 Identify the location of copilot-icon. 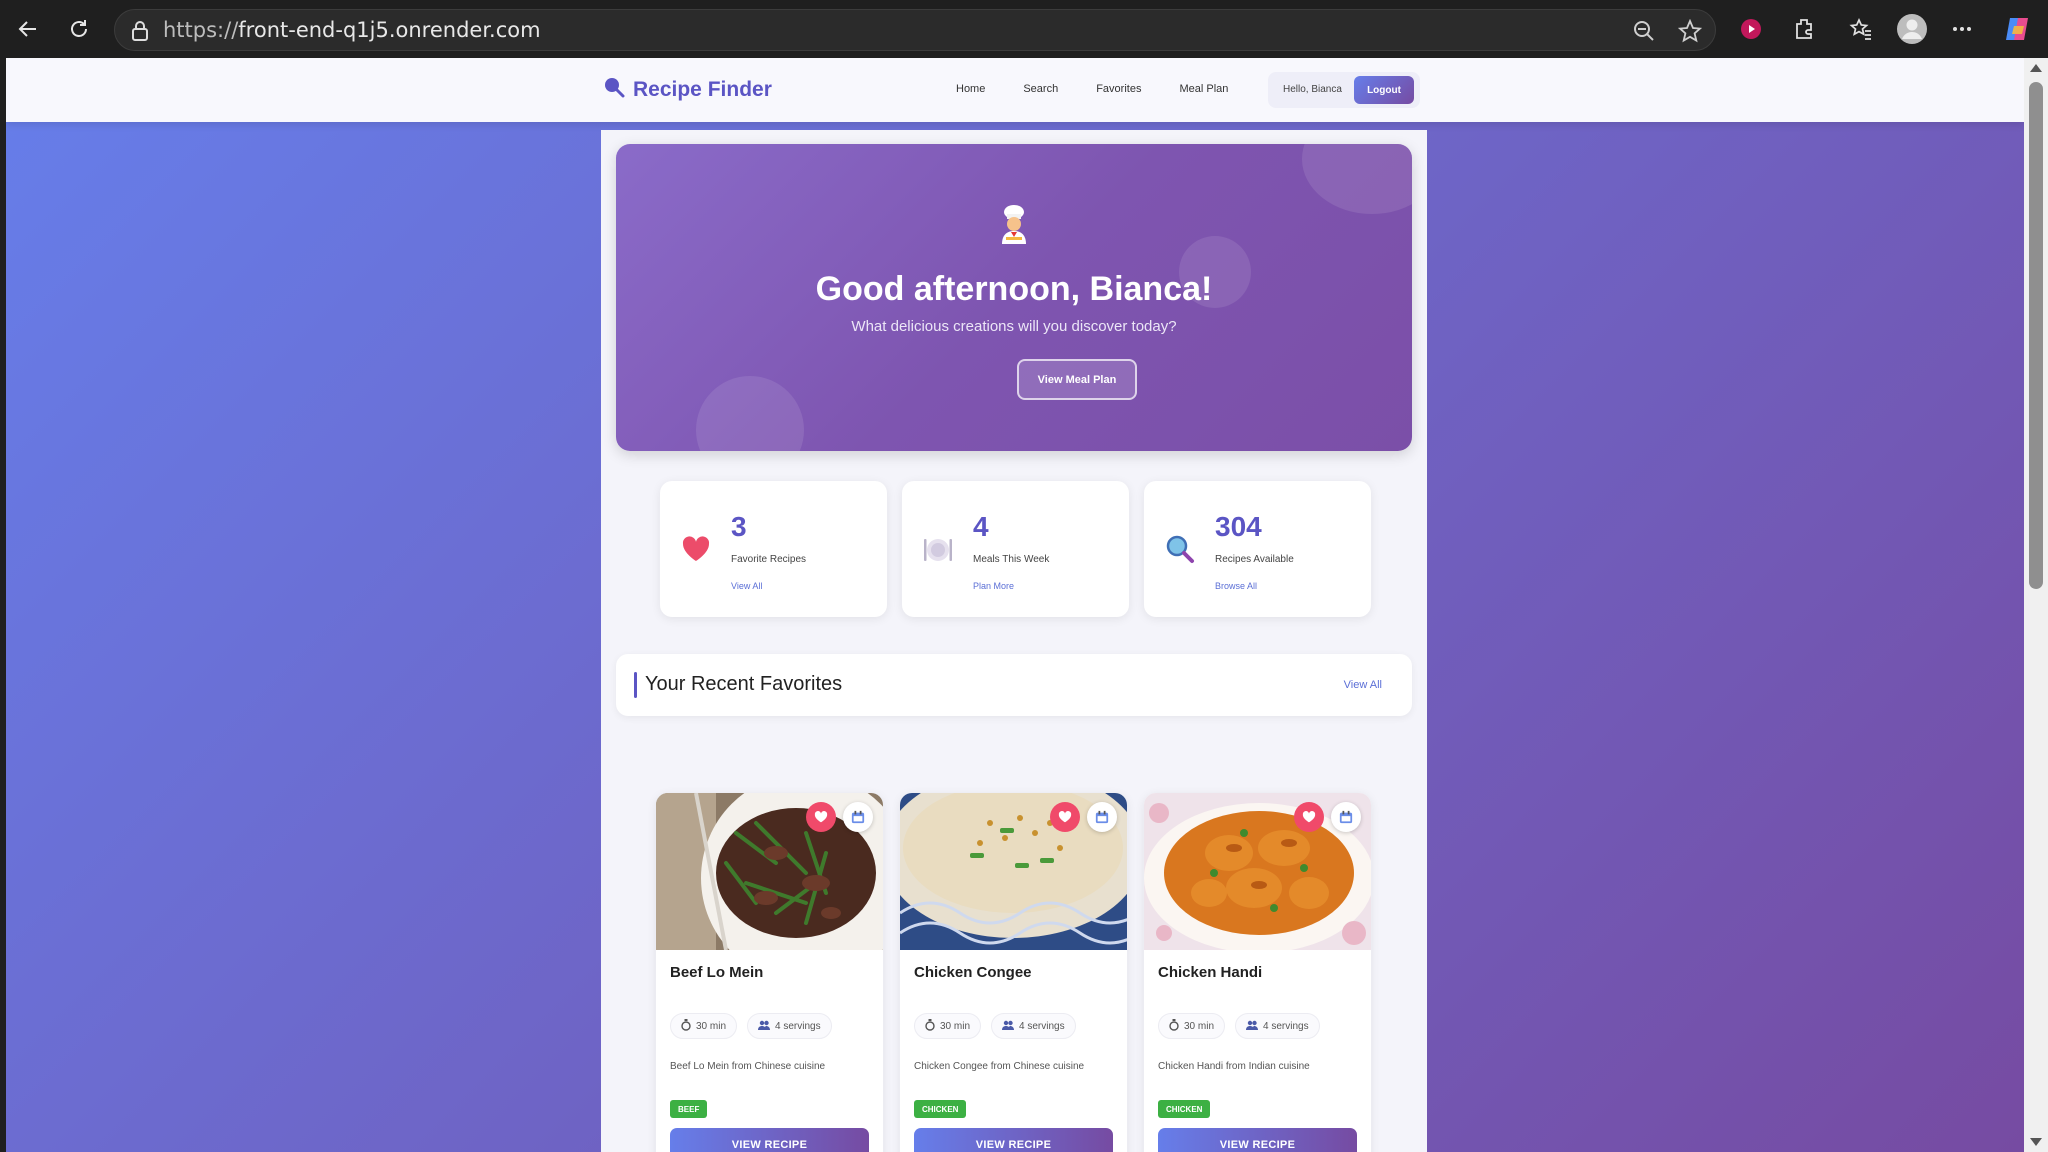
(2017, 29).